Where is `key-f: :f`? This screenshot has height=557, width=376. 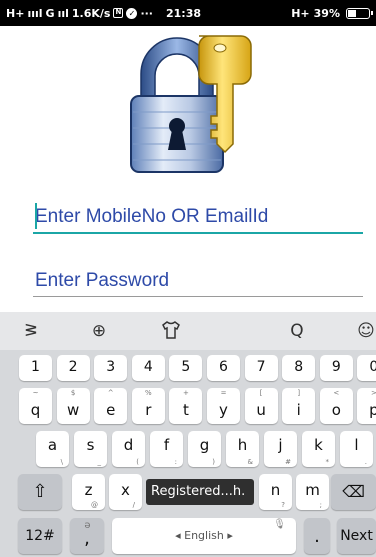 key-f: :f is located at coordinates (166, 449).